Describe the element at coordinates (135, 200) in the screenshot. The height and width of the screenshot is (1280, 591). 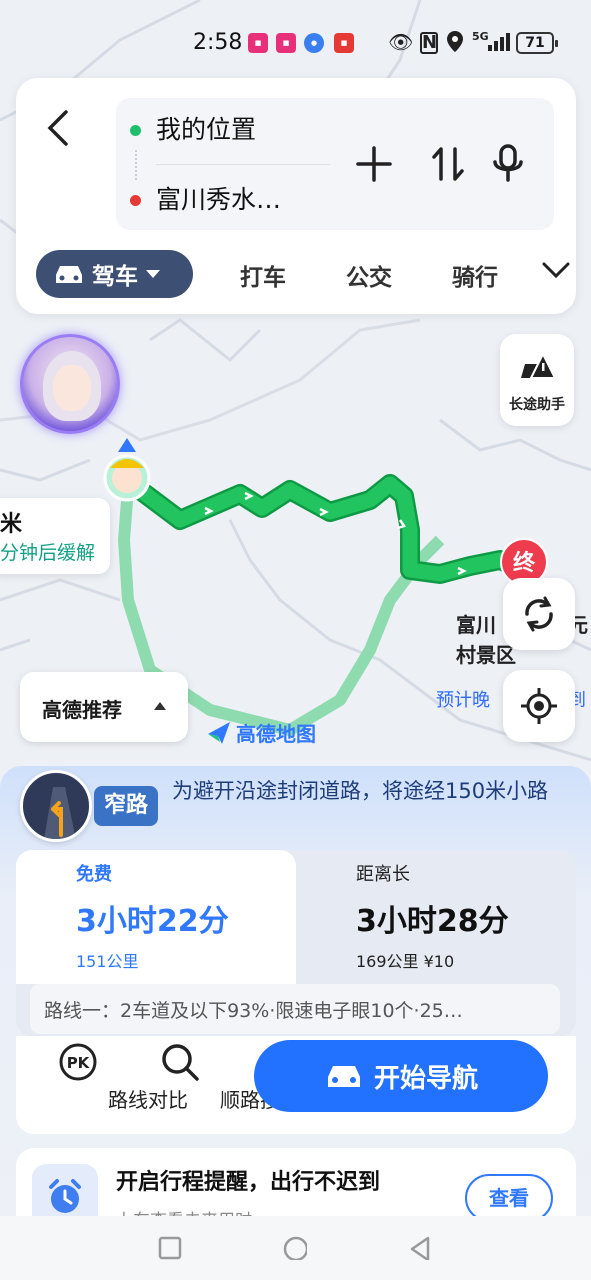
I see `destination-dot` at that location.